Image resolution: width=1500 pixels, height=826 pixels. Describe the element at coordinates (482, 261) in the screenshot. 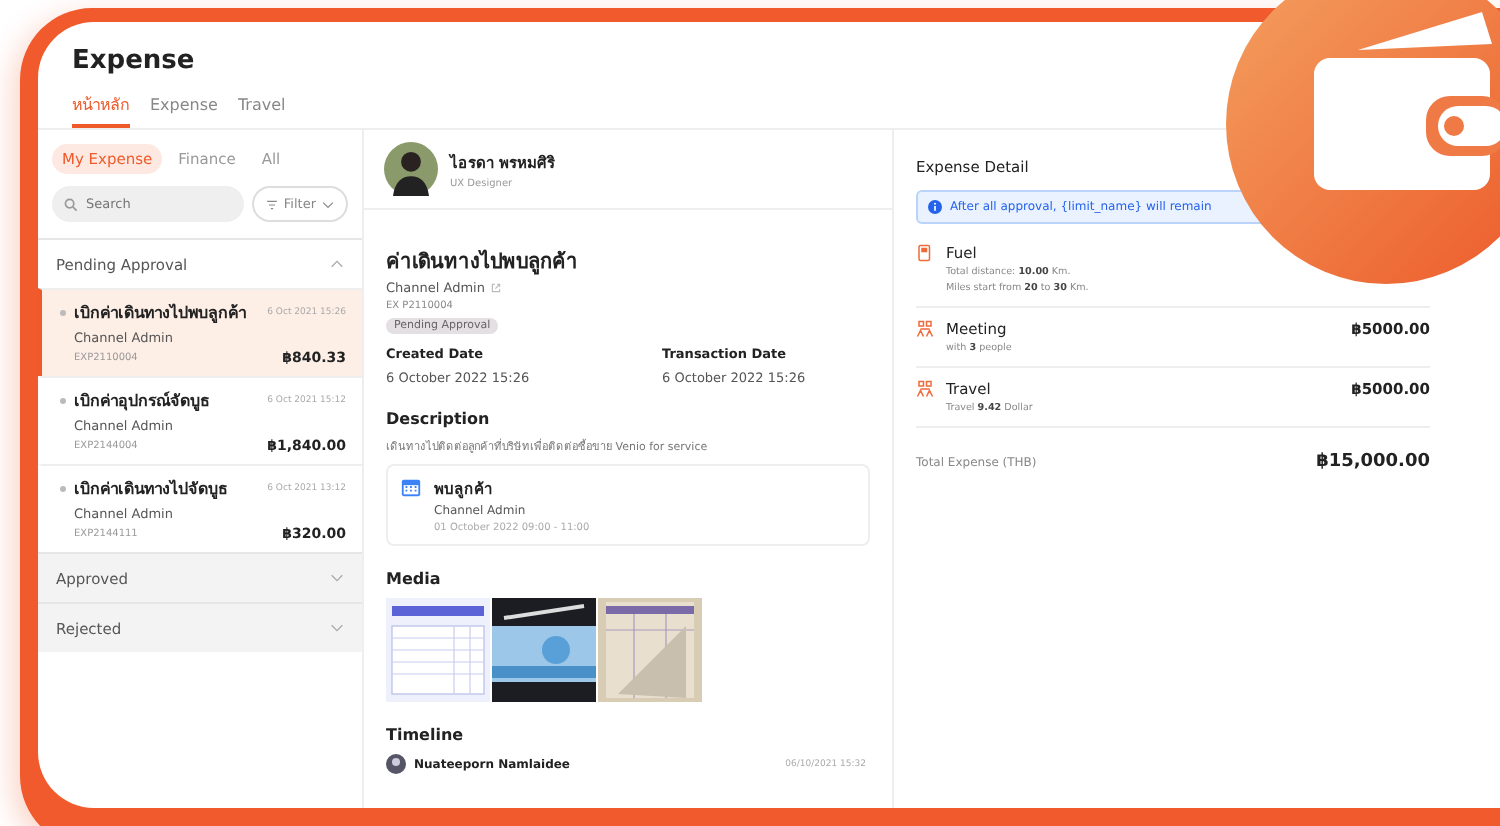

I see `expense-title: ค่าเดินทางไปพบลูกค้า` at that location.